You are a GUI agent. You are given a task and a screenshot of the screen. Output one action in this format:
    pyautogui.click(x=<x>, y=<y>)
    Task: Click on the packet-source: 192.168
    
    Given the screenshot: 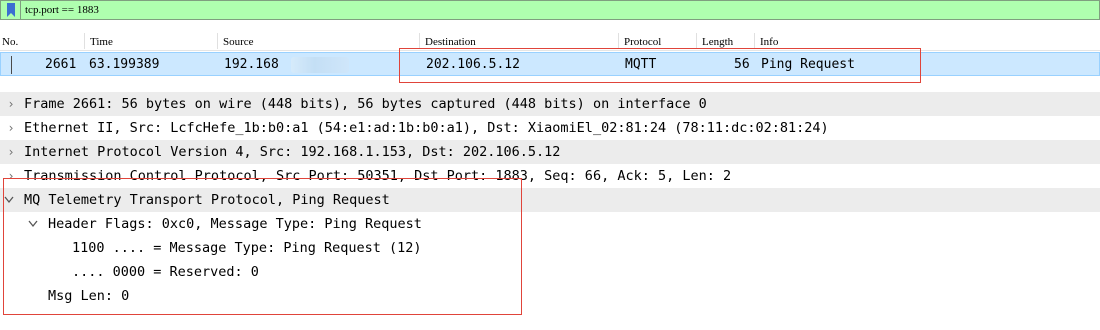 What is the action you would take?
    pyautogui.click(x=251, y=64)
    